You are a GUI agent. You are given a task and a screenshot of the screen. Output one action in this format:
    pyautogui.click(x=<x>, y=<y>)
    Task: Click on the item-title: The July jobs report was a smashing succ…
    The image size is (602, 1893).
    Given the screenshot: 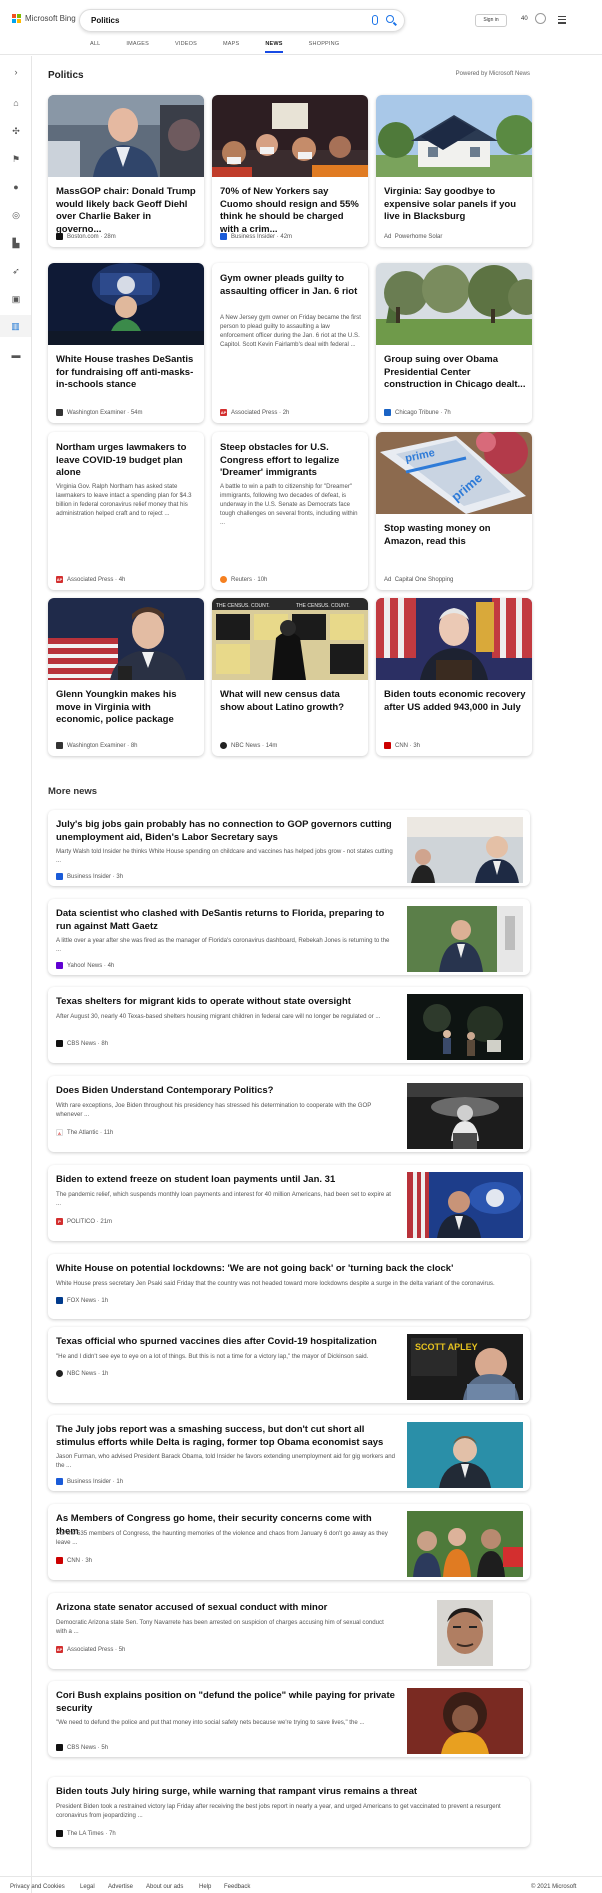 What is the action you would take?
    pyautogui.click(x=226, y=1436)
    